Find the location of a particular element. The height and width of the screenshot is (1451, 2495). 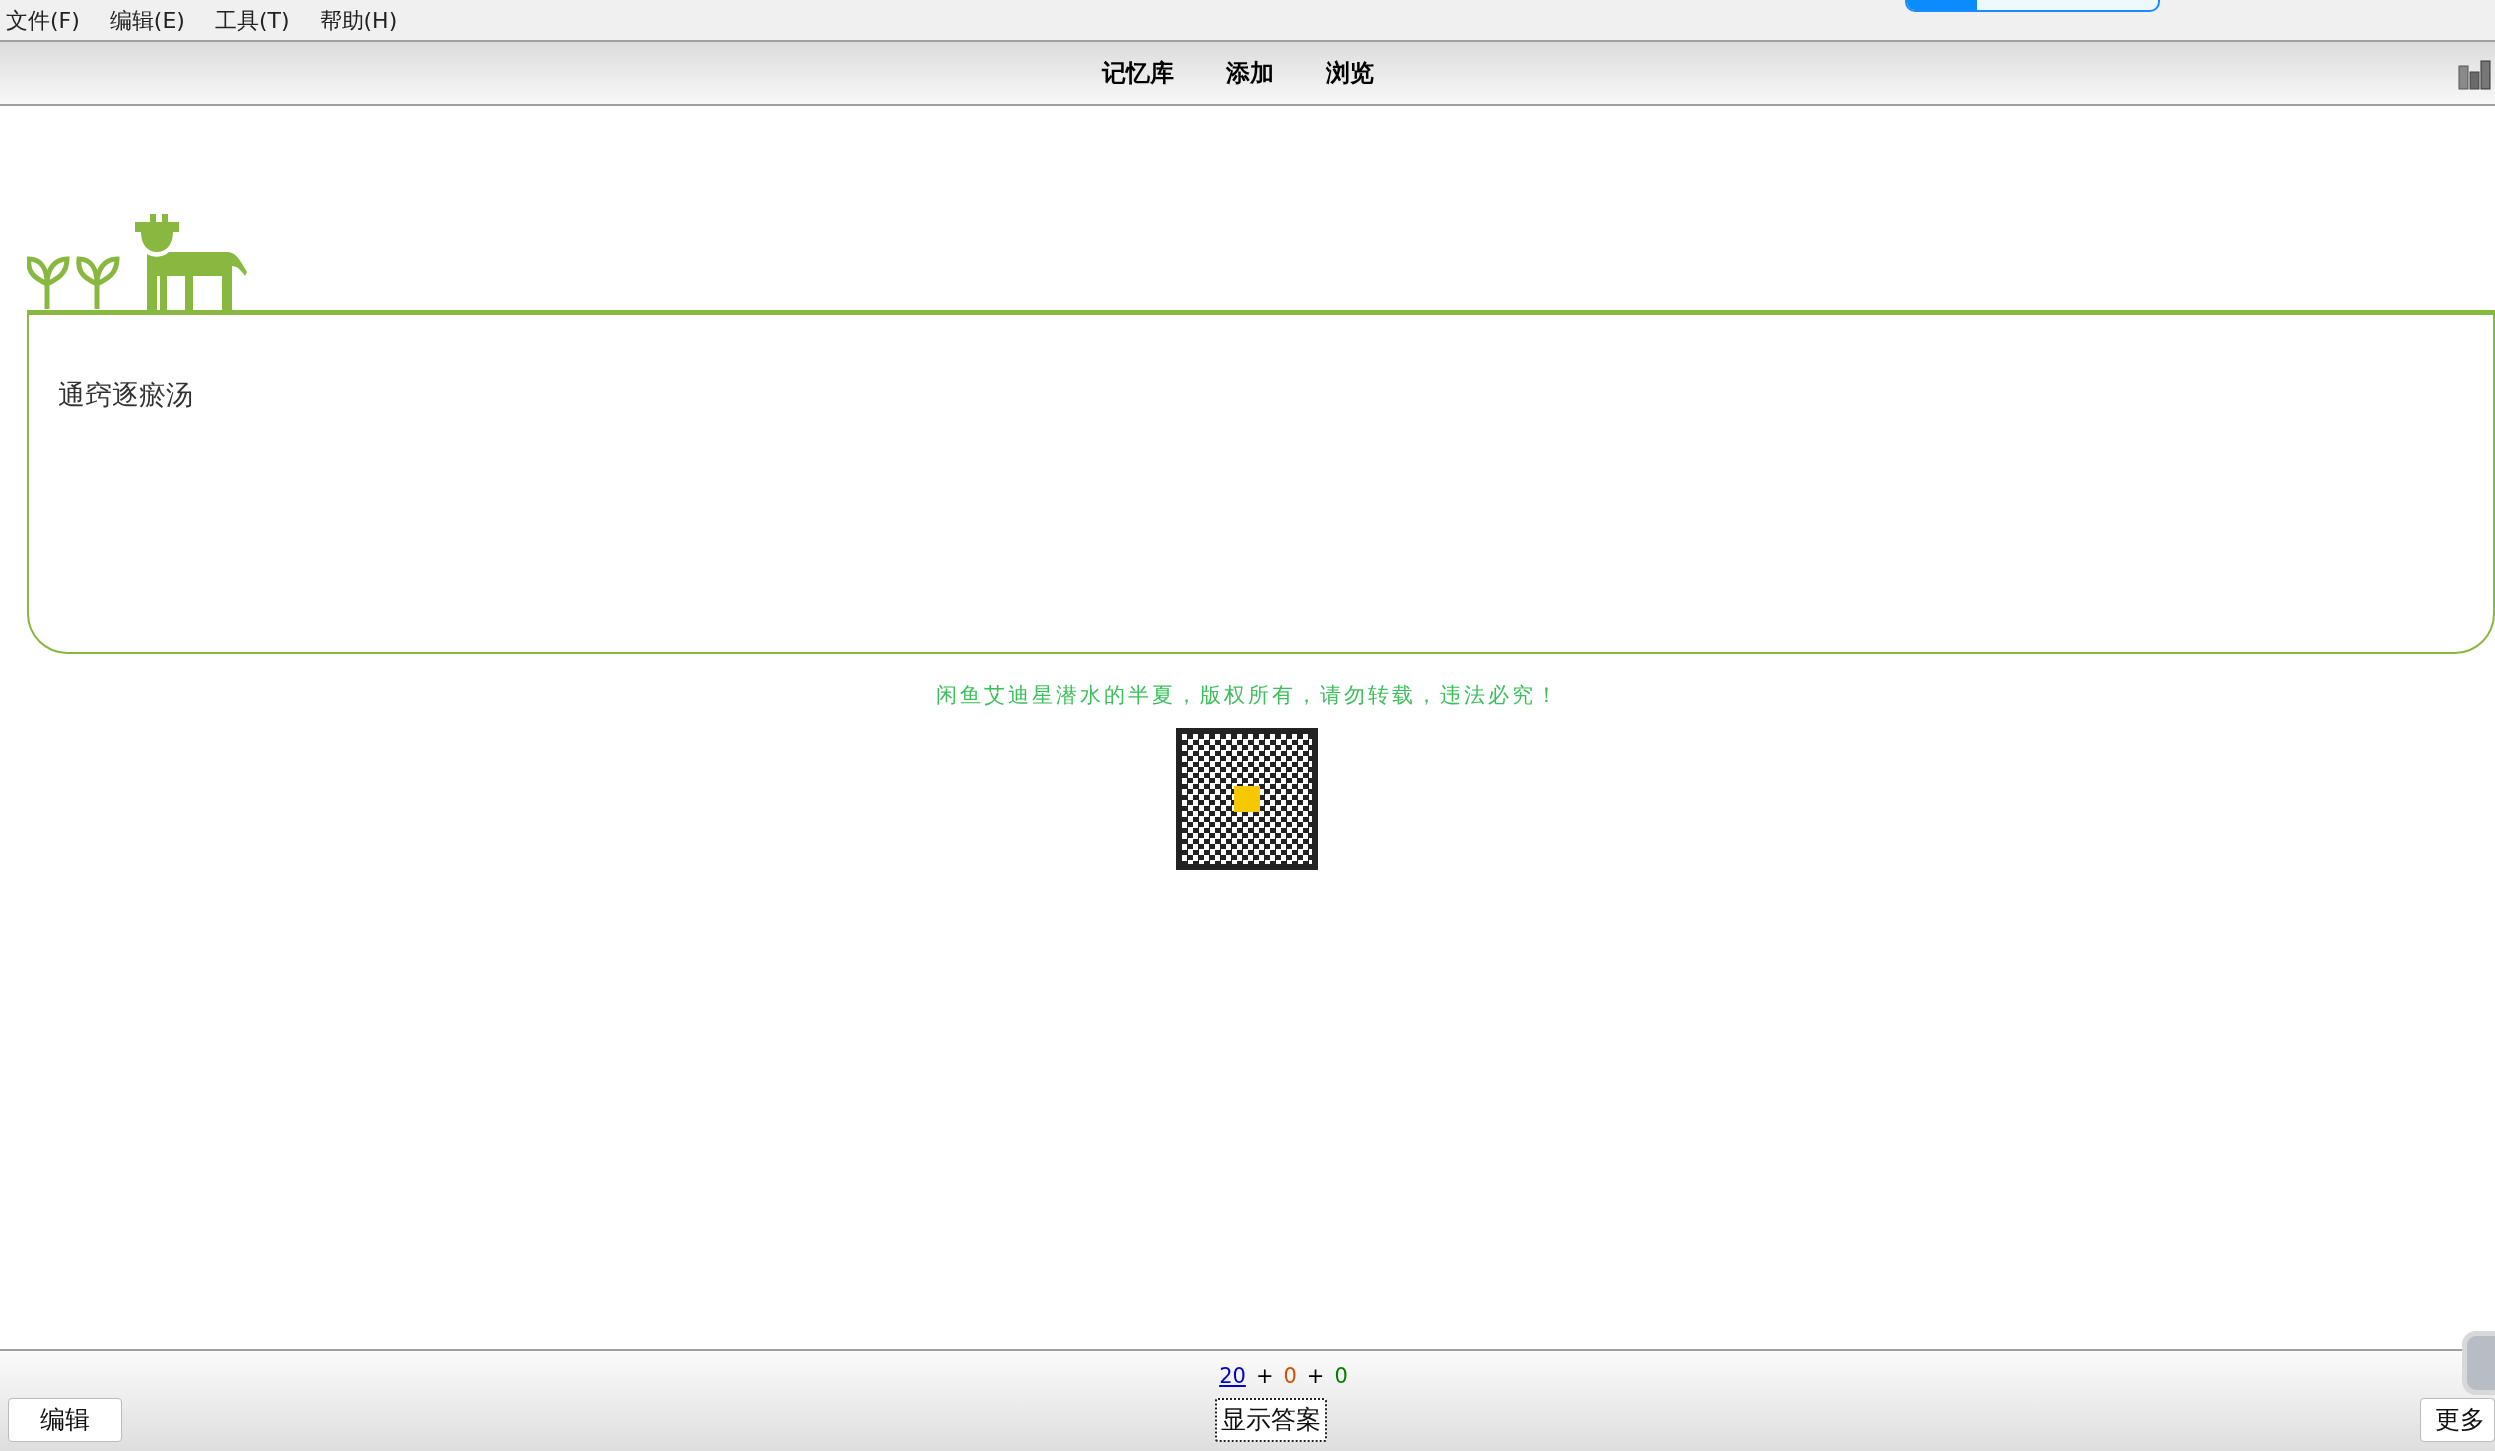

toolbar-link: 添加 is located at coordinates (1249, 73).